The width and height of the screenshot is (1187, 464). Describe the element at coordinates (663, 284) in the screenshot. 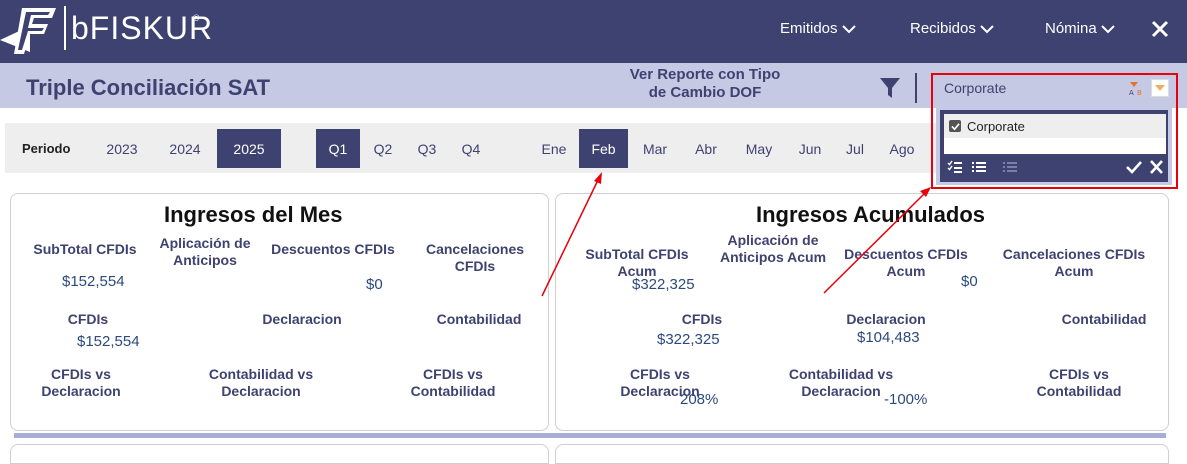

I see `acum-subtotal-value: $322,325` at that location.